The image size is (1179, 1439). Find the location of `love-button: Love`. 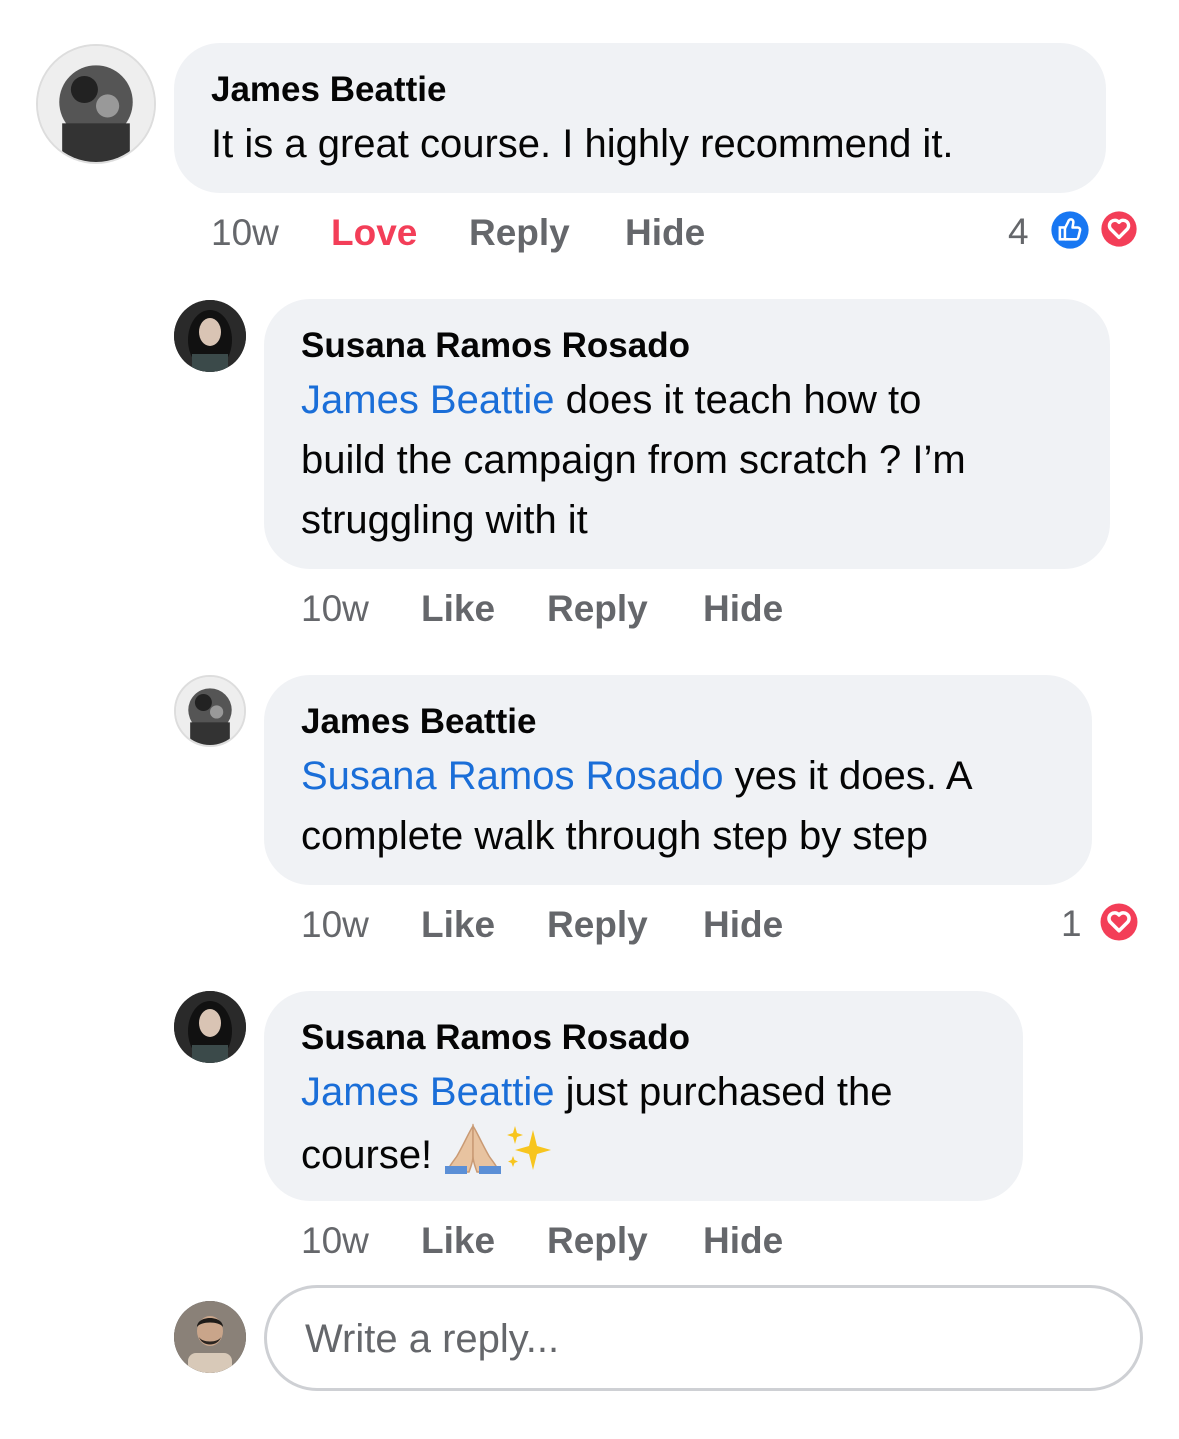

love-button: Love is located at coordinates (374, 233).